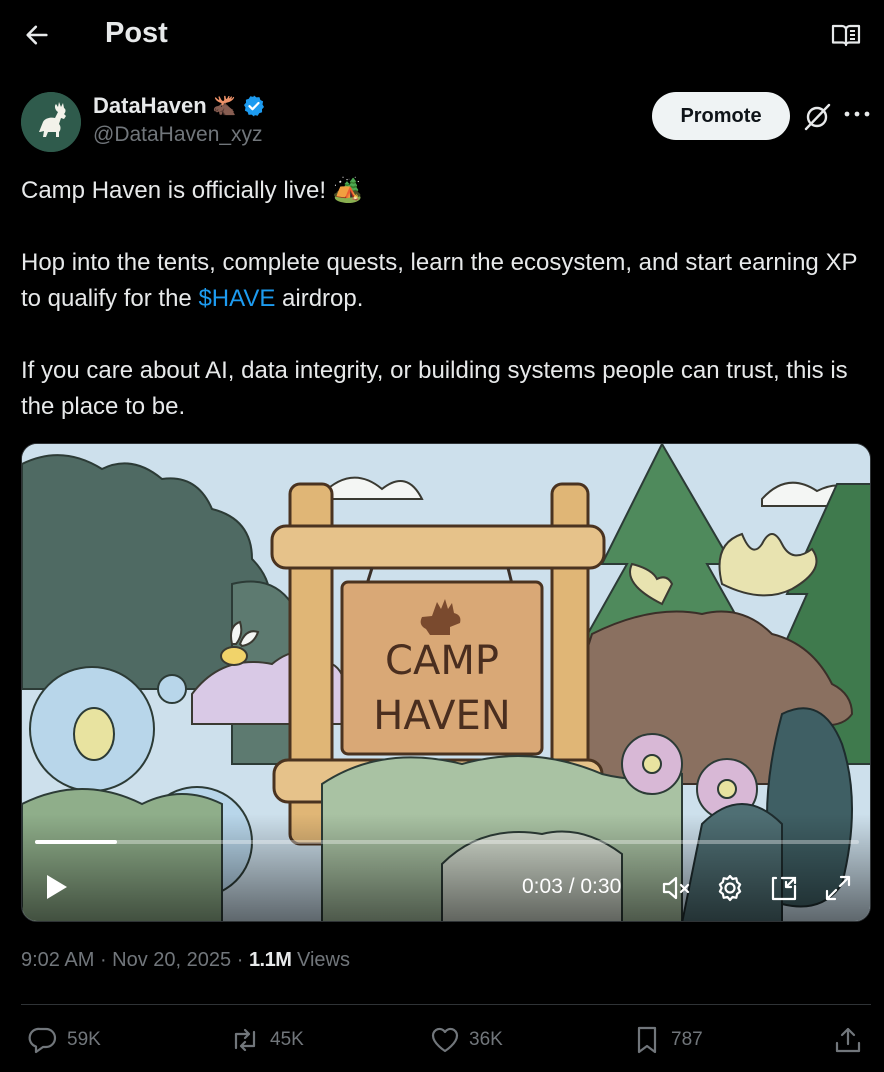 Image resolution: width=884 pixels, height=1072 pixels. What do you see at coordinates (446, 1004) in the screenshot?
I see `divider` at bounding box center [446, 1004].